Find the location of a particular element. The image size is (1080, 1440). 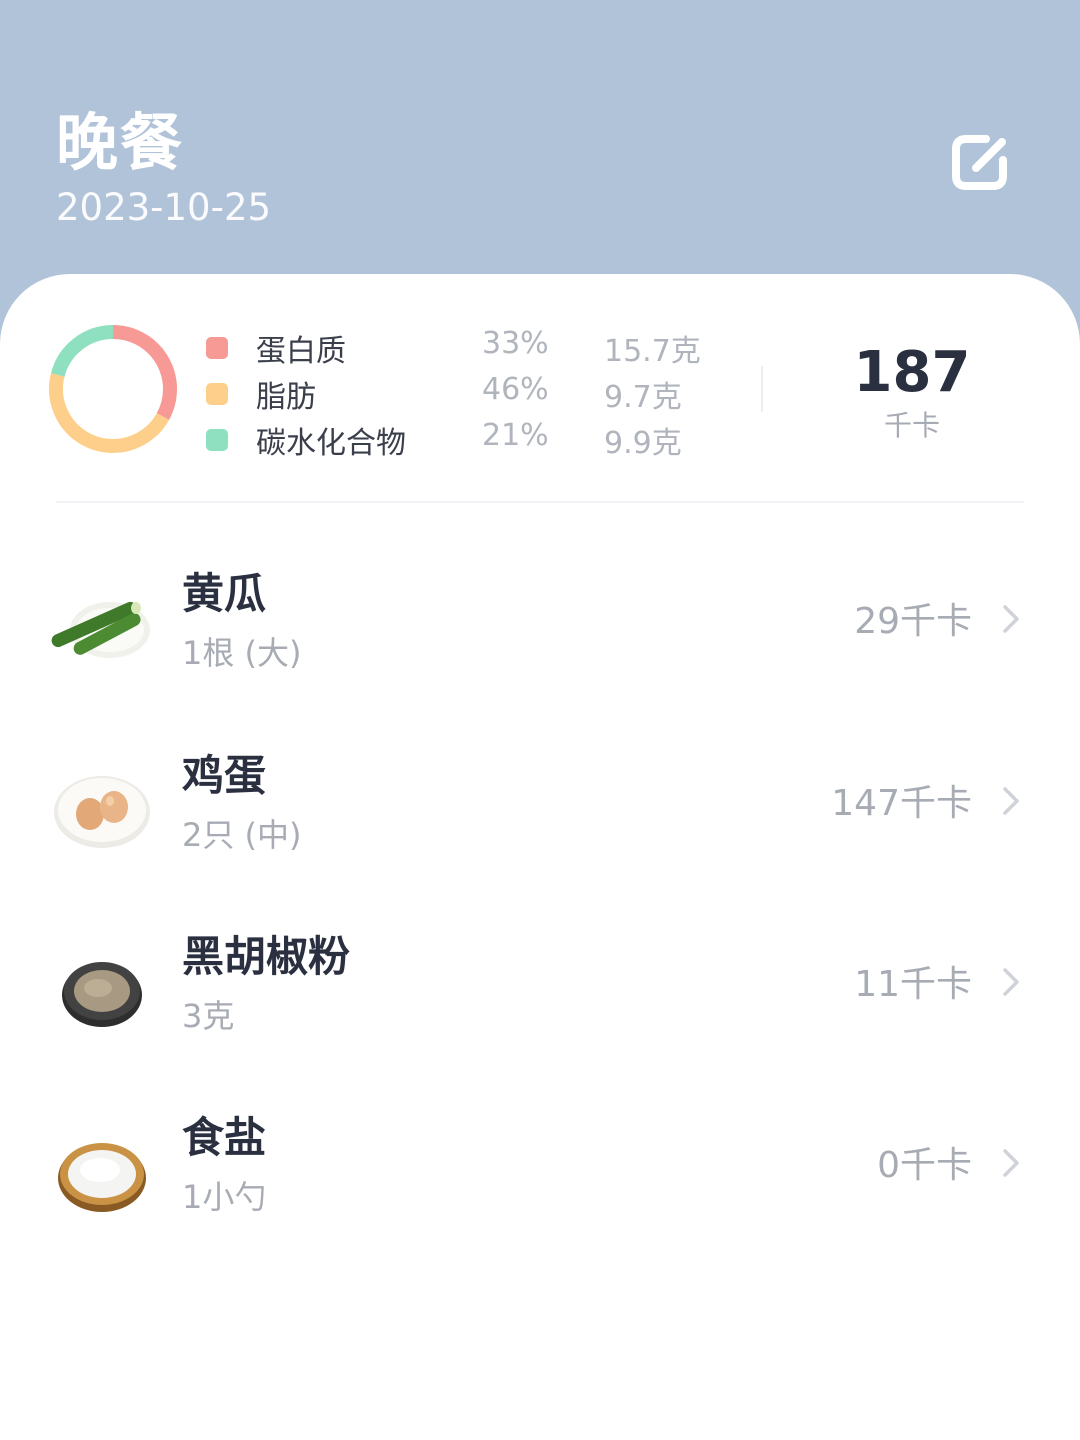

section-divider is located at coordinates (540, 502).